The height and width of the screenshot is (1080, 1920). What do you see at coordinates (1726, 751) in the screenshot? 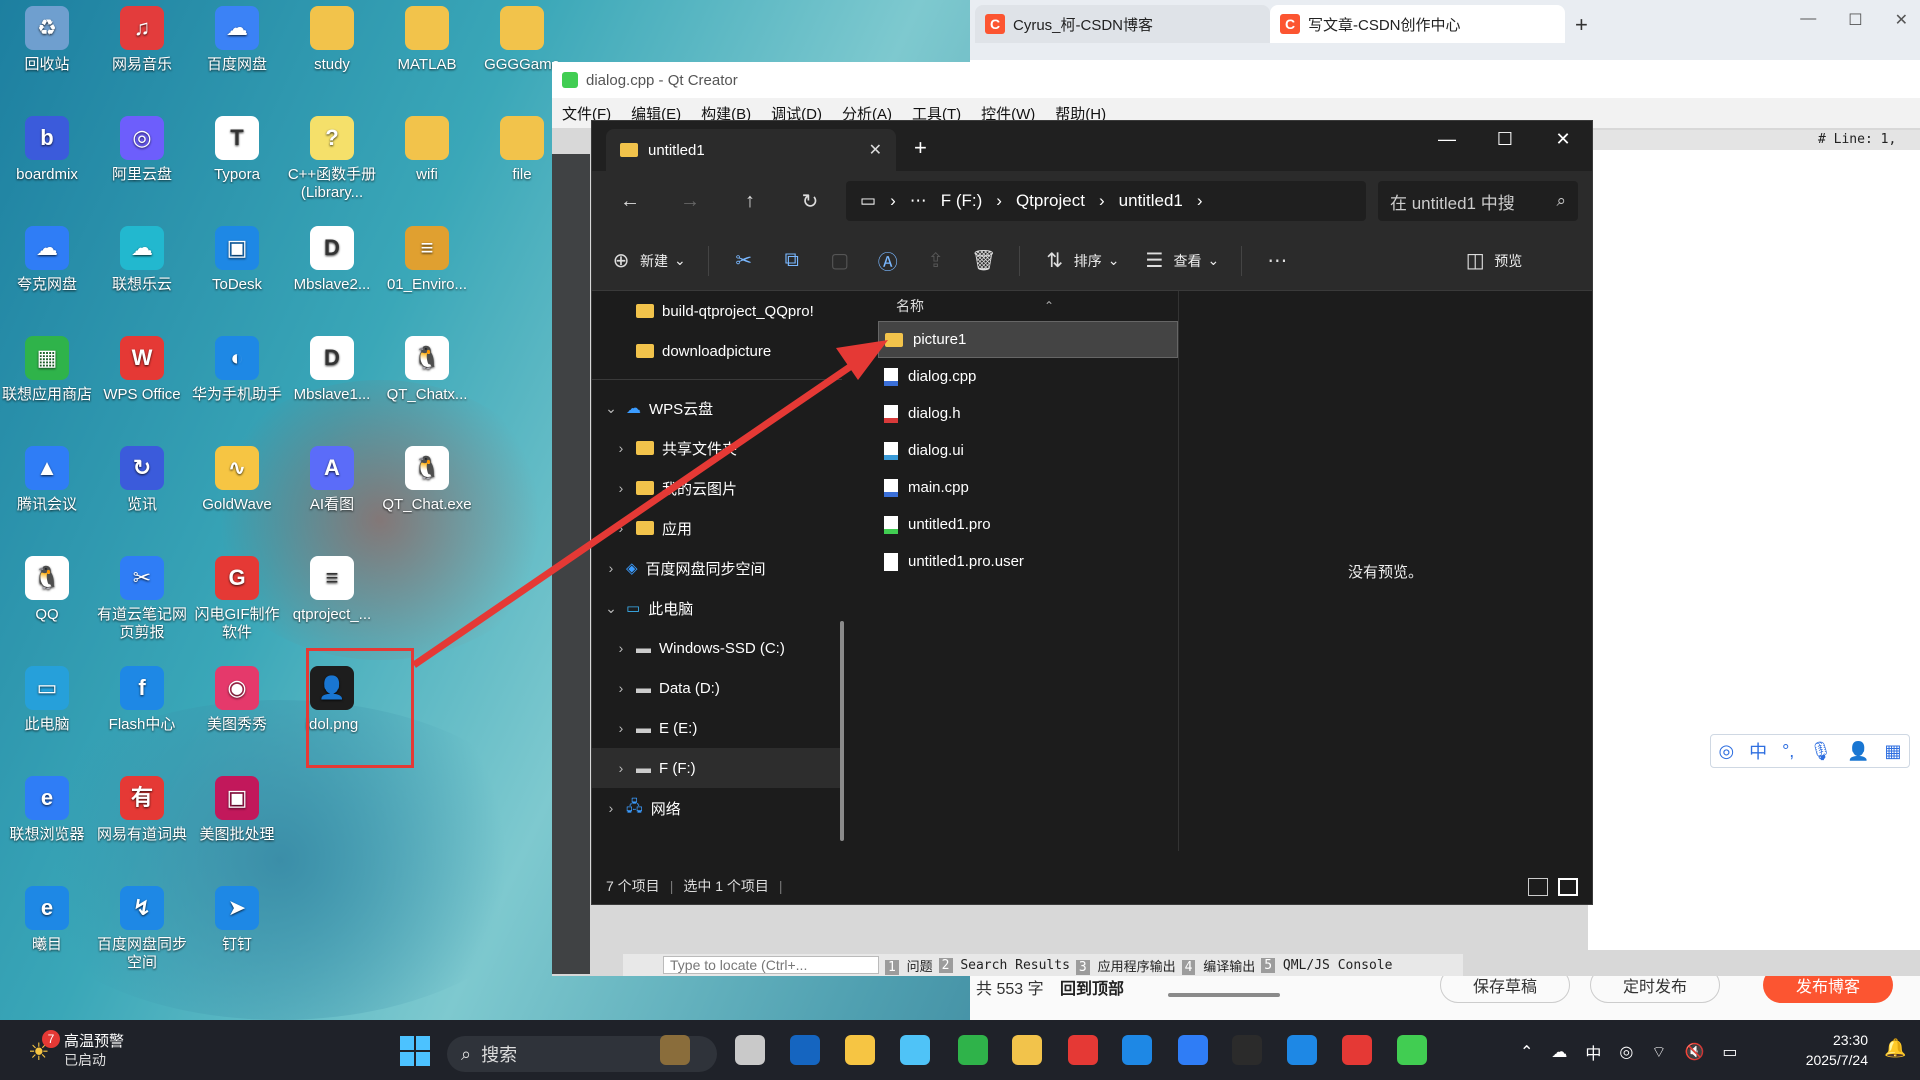
I see `ifly-logo-icon: ◎` at bounding box center [1726, 751].